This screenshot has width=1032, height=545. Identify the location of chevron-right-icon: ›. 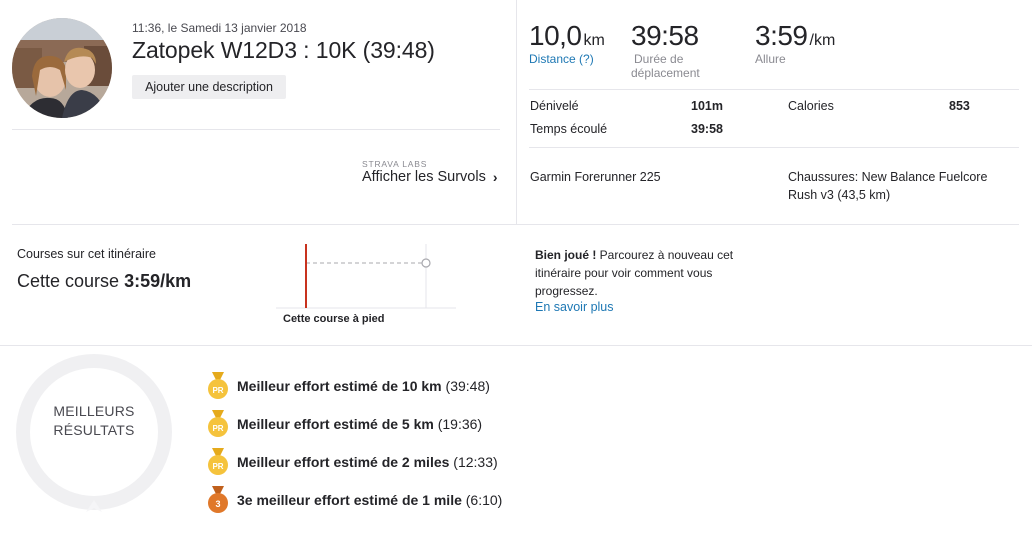
(495, 177).